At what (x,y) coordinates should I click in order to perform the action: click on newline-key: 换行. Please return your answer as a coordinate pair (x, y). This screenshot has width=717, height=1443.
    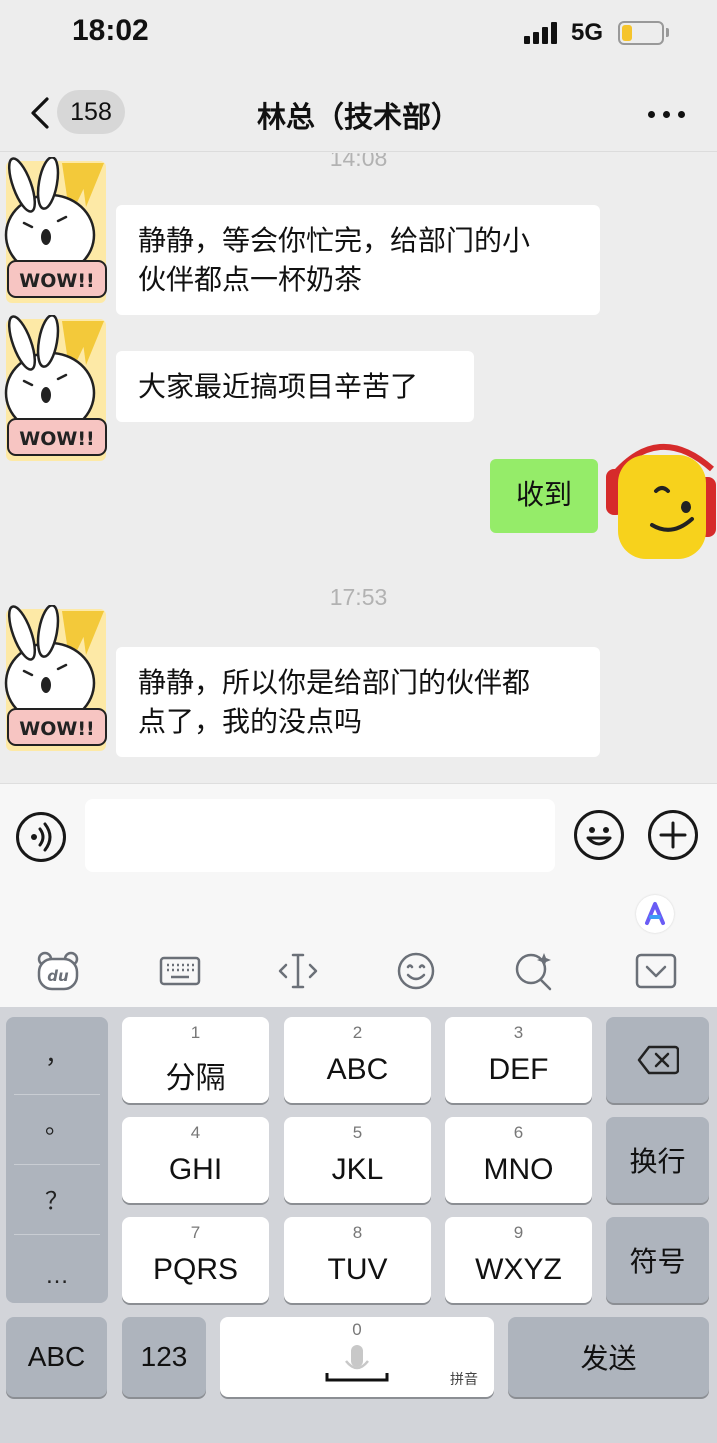
    Looking at the image, I should click on (657, 1160).